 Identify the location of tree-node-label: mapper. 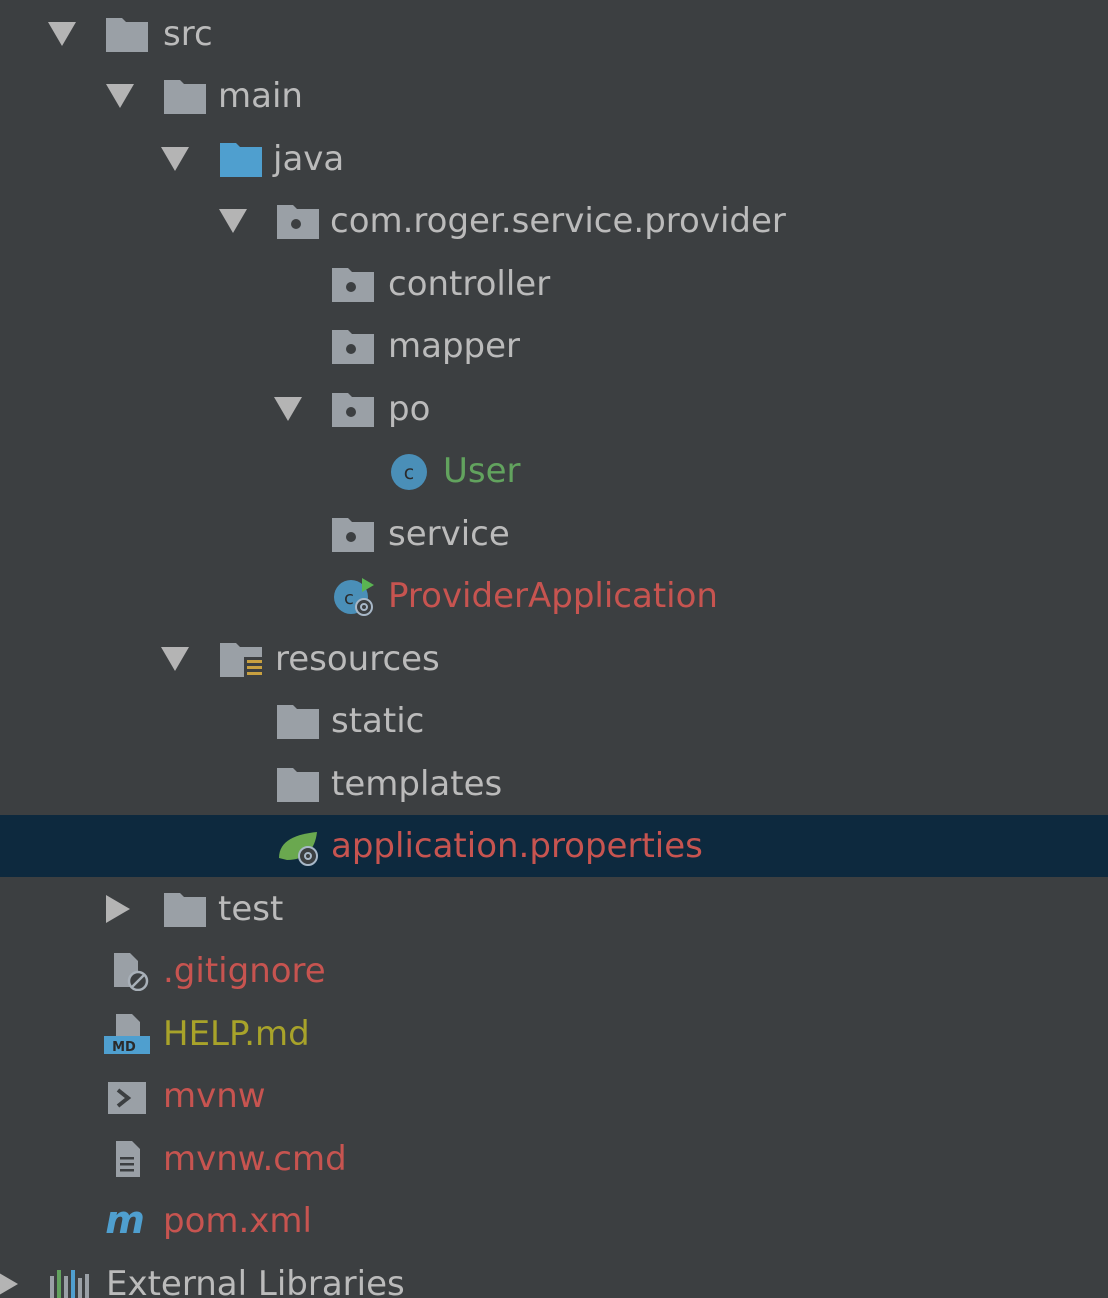
(454, 346).